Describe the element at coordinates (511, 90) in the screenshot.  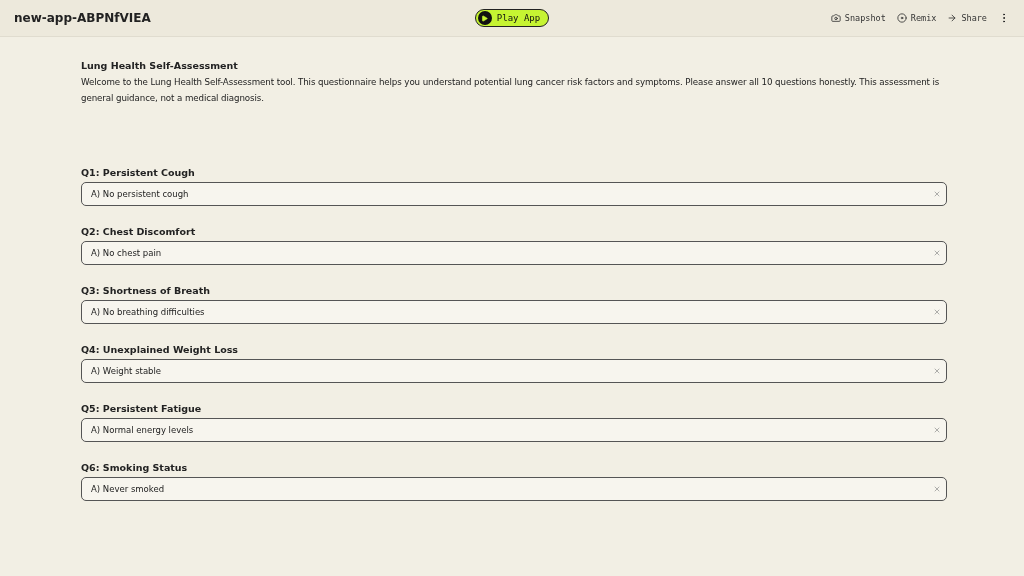
I see `intro-text: Welcome to the Lung Health Self-Assessment tool. This questionnaire helps you understand potential lung cancer risk factors and symptoms. Please answer all 10 questions honestly. This assessment is general guidance, not a medical diagnosis.` at that location.